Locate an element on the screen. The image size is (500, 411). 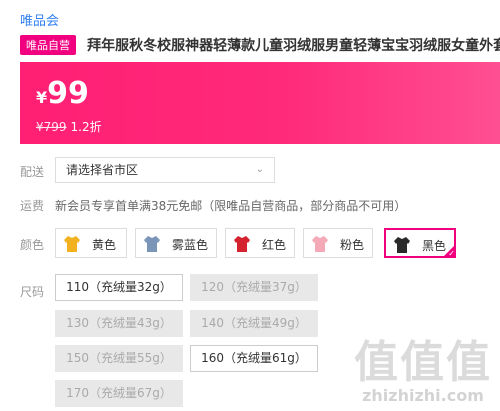
currency-symbol: ¥ is located at coordinates (42, 97).